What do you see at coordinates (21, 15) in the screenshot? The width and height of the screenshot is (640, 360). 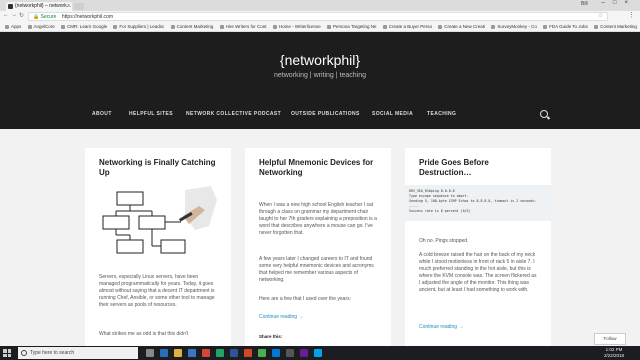 I see `reload-icon: ↻` at bounding box center [21, 15].